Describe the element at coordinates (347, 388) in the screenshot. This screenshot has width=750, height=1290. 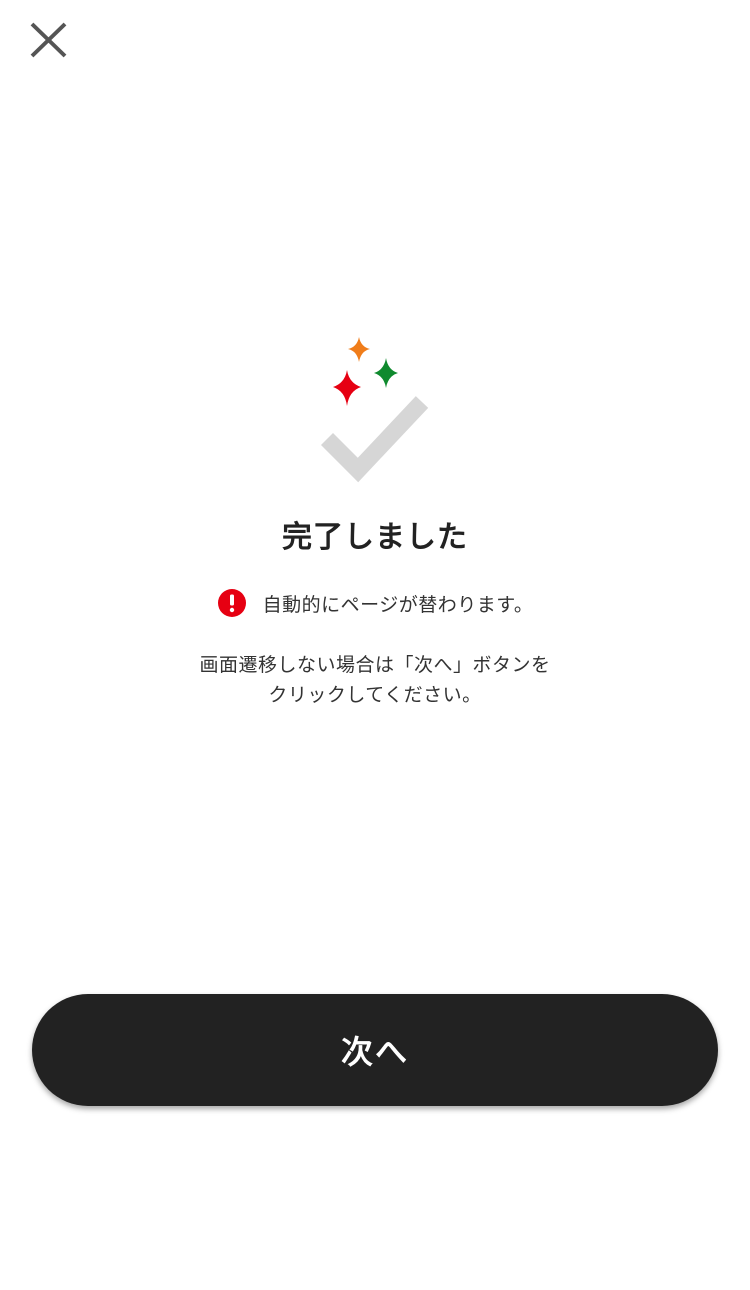
I see `sparkle-red-icon` at that location.